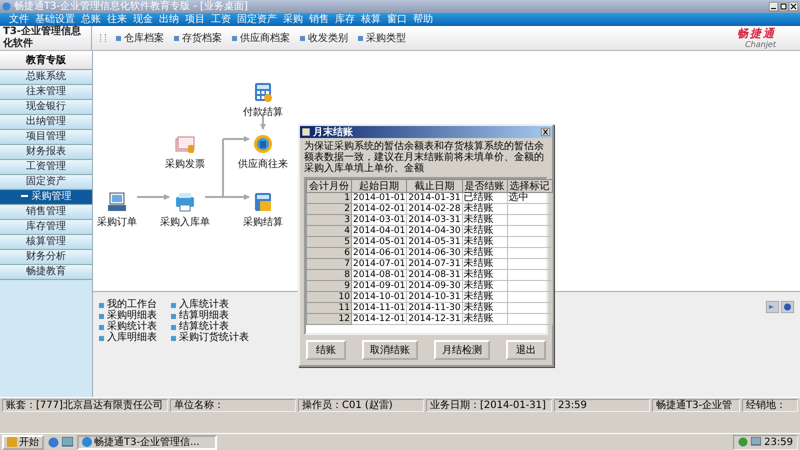 The height and width of the screenshot is (450, 800). I want to click on report-link: 我的工作台, so click(132, 305).